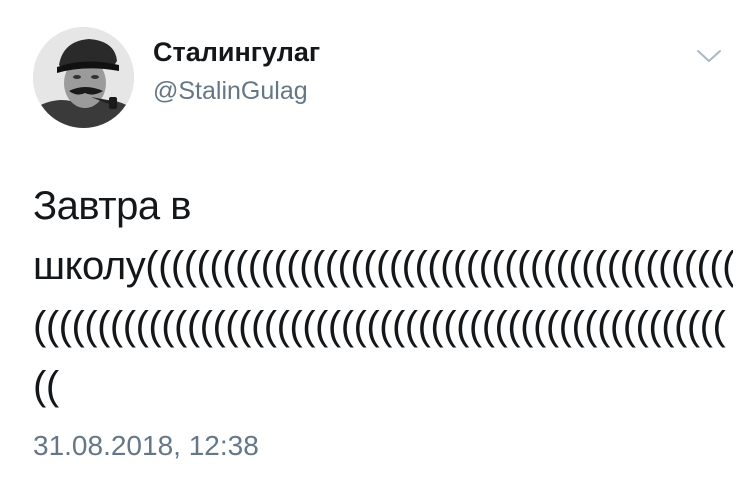  I want to click on stalin-portrait-avatar, so click(83, 77).